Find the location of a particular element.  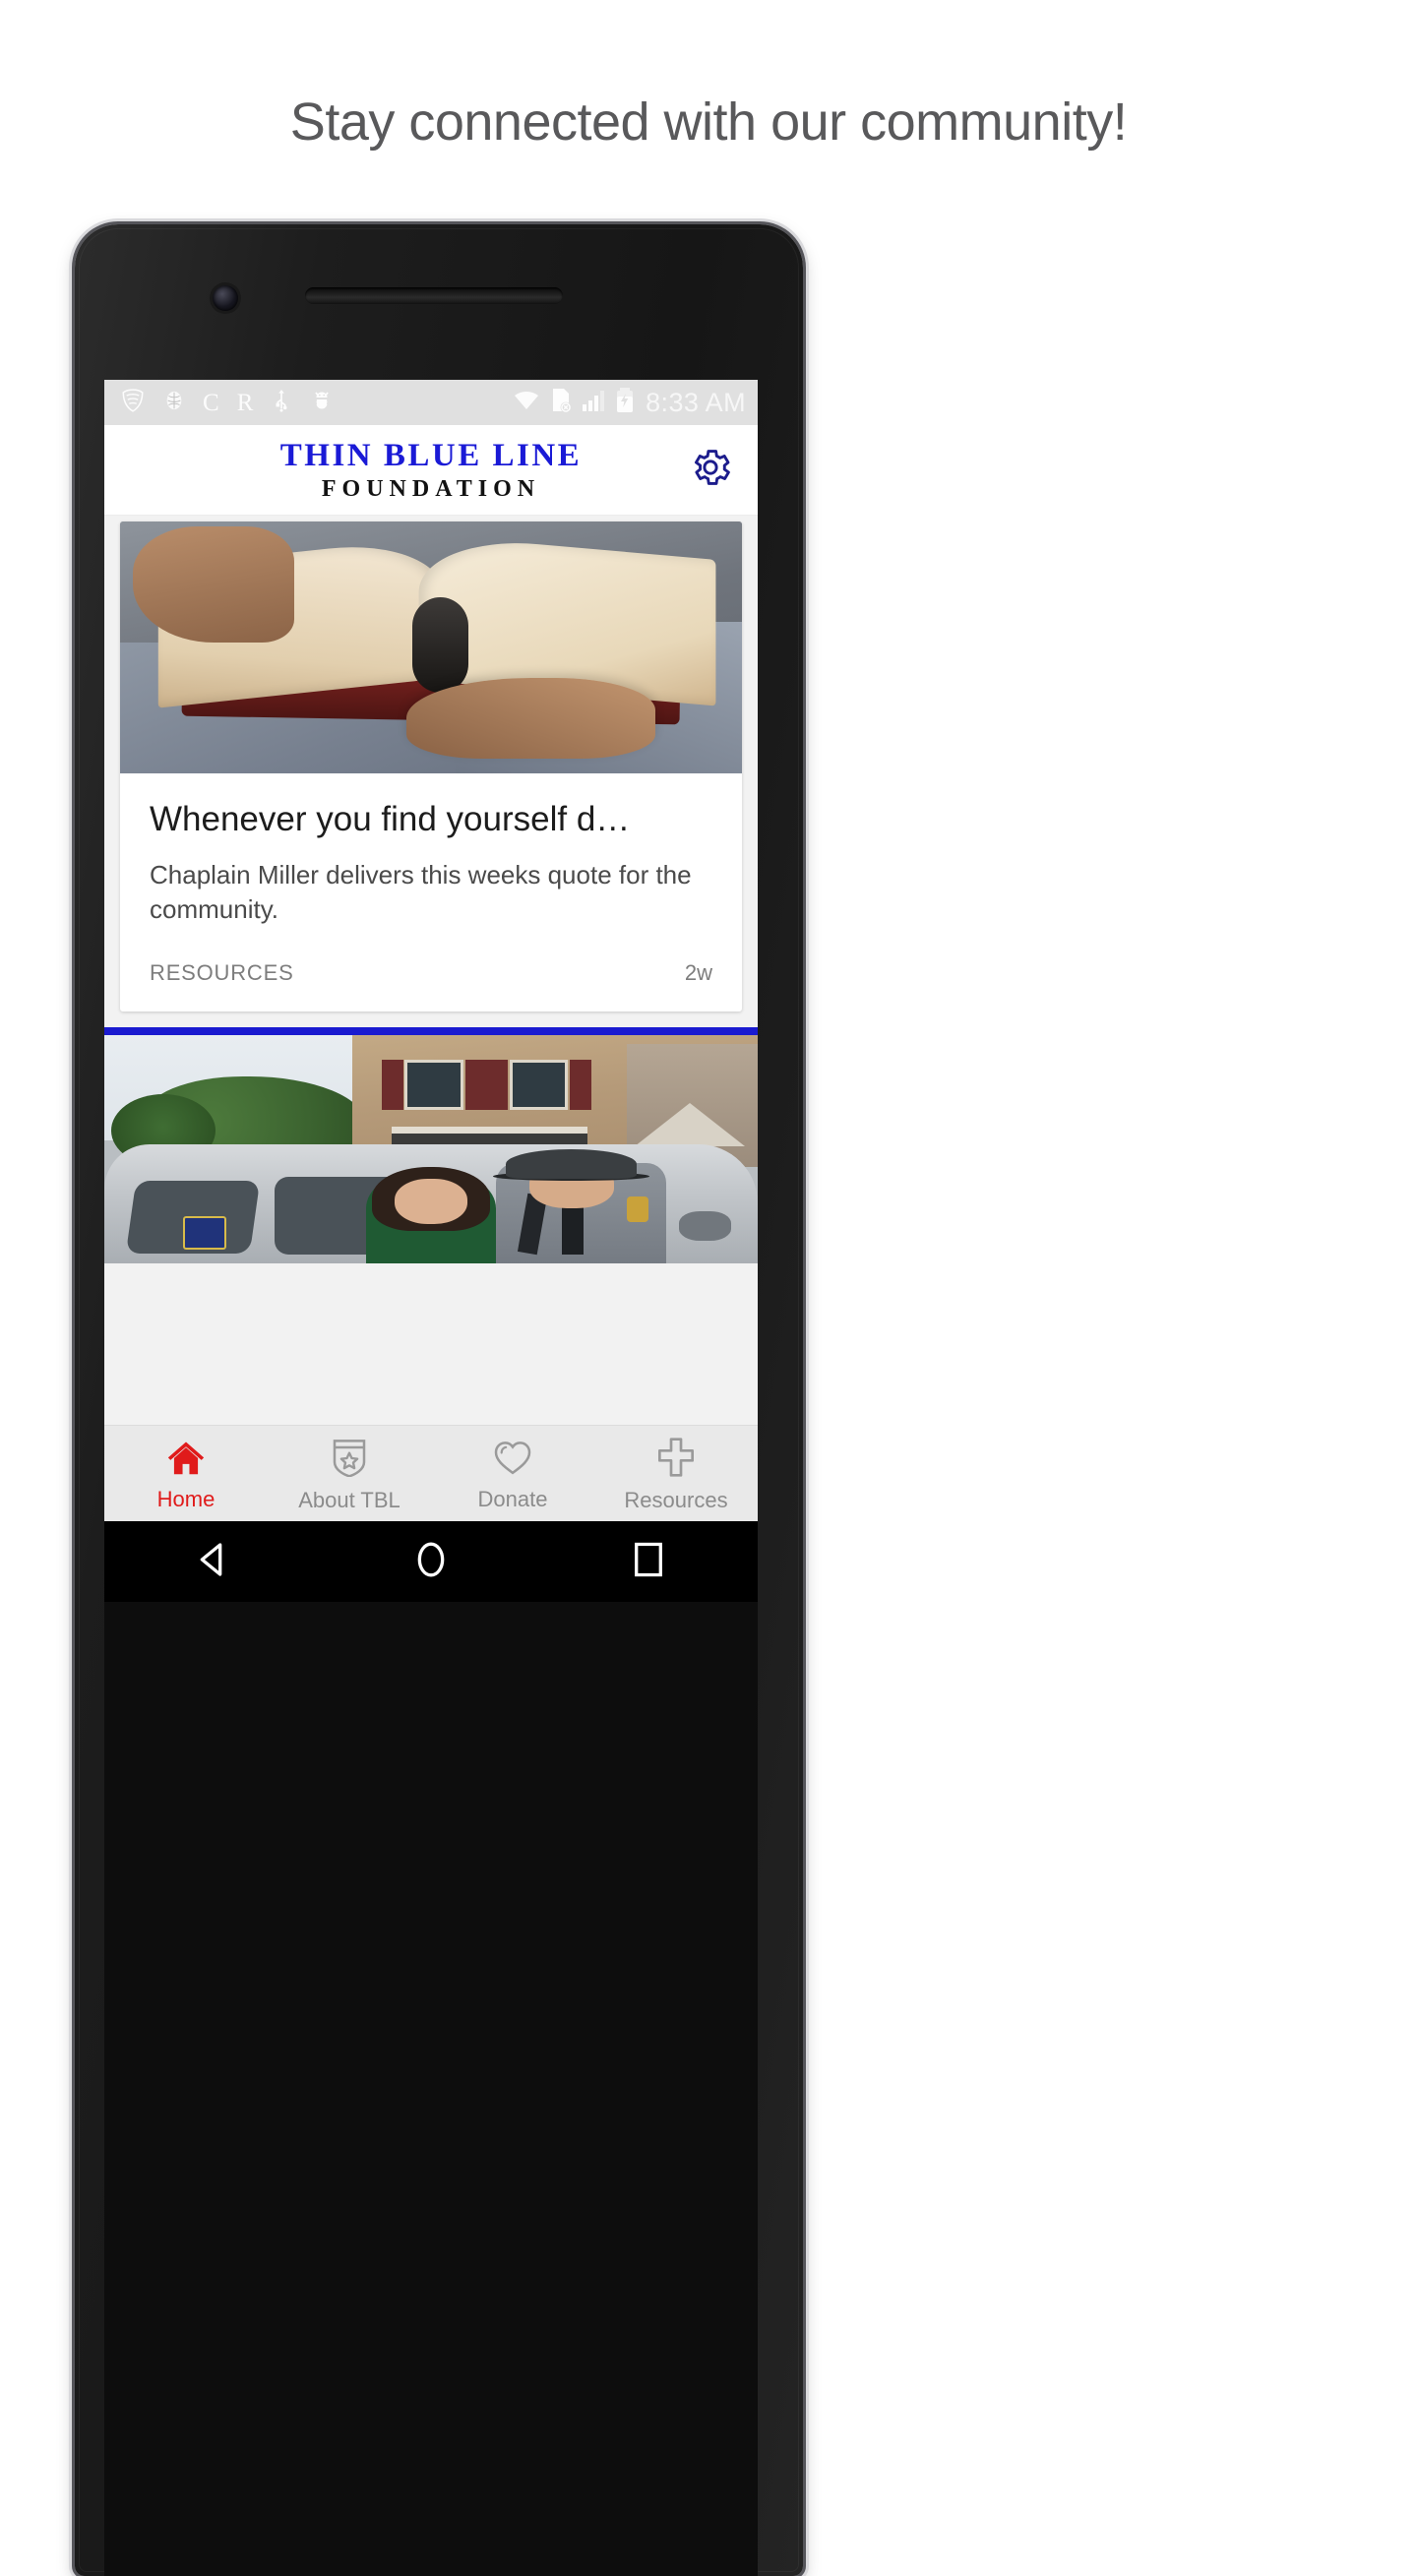

logo-line-thin-blue-line: THIN BLUE LINE is located at coordinates (431, 455).